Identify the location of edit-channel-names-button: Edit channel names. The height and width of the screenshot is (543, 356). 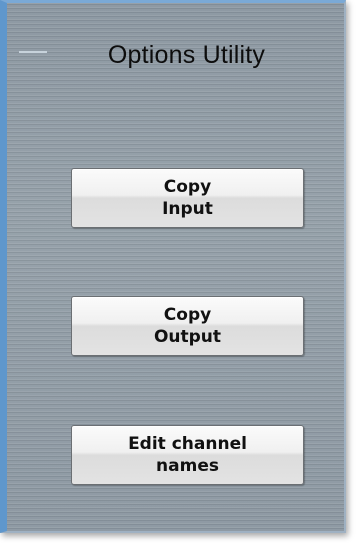
(187, 455).